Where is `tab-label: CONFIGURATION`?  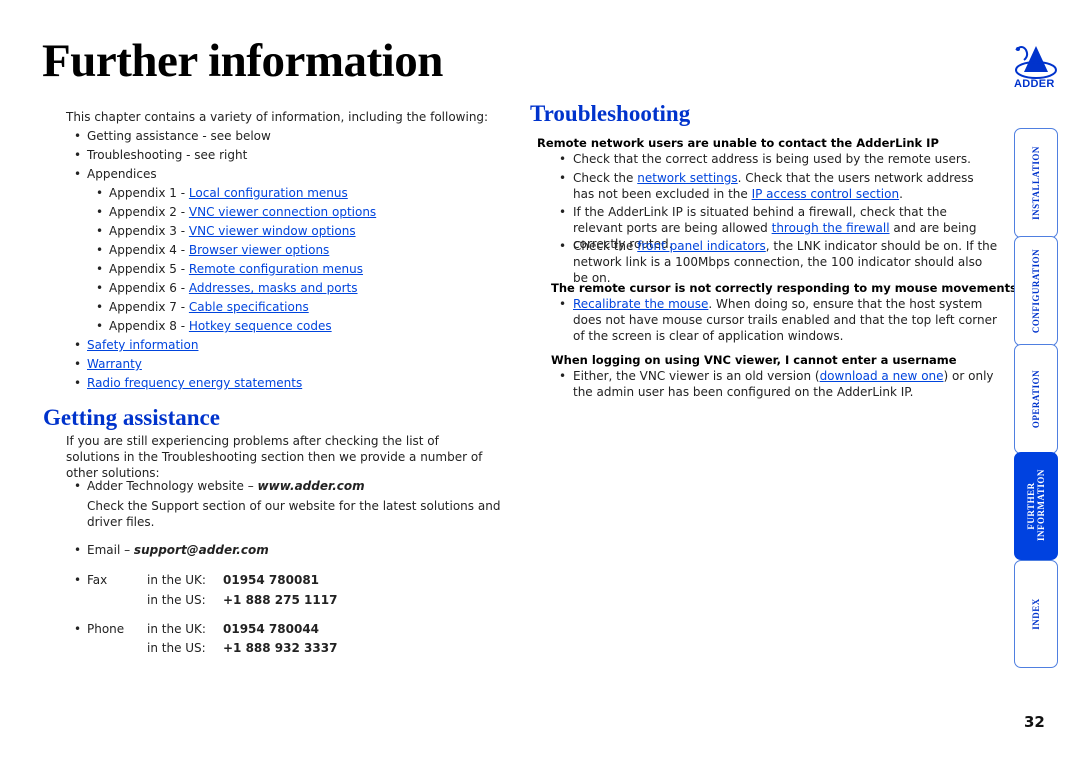 tab-label: CONFIGURATION is located at coordinates (1036, 291).